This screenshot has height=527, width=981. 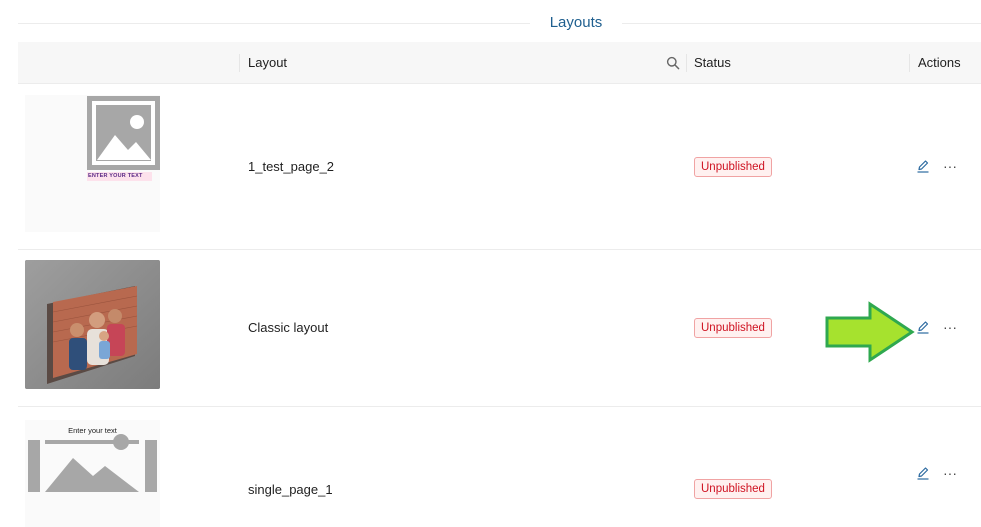 I want to click on image-placeholder-banner, so click(x=92, y=463).